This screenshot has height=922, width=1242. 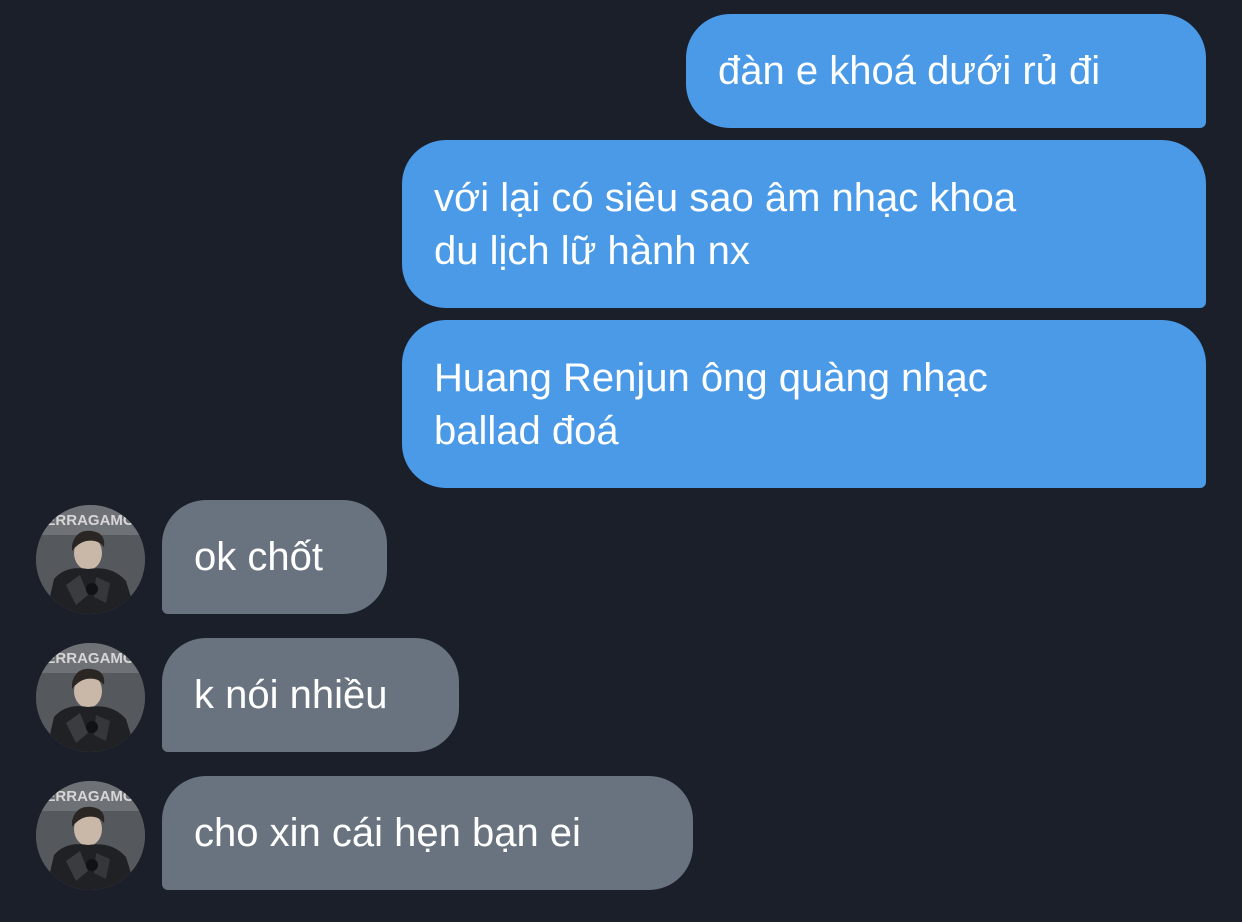 What do you see at coordinates (526, 431) in the screenshot?
I see `message-text-line: ballad đoá` at bounding box center [526, 431].